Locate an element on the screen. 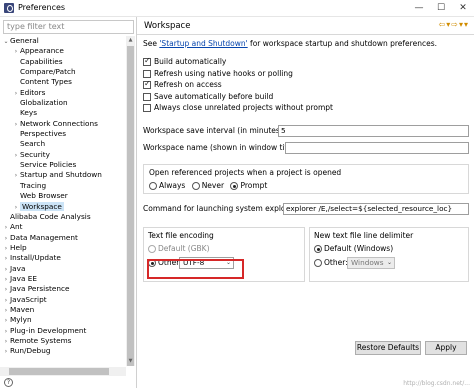 The image size is (474, 388). explorer-command-label: Command for launching system explorer: is located at coordinates (221, 208).